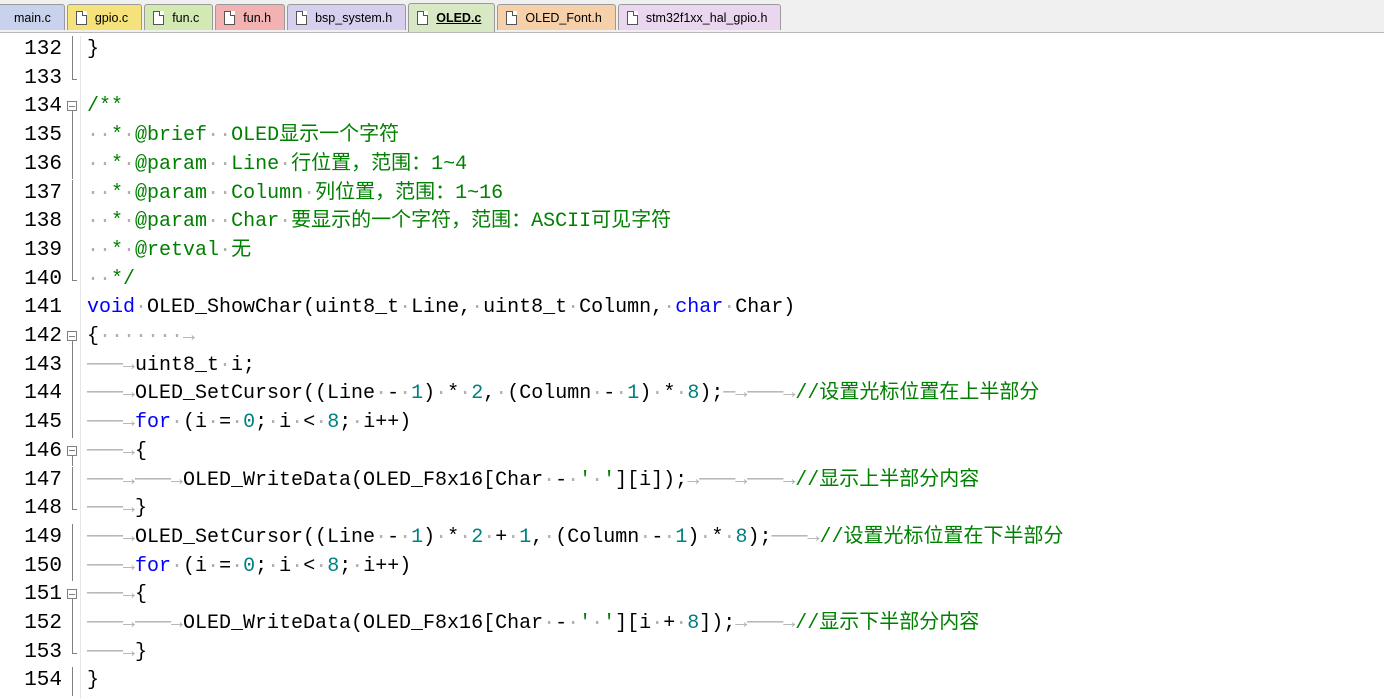  I want to click on number-token: 0, so click(249, 566).